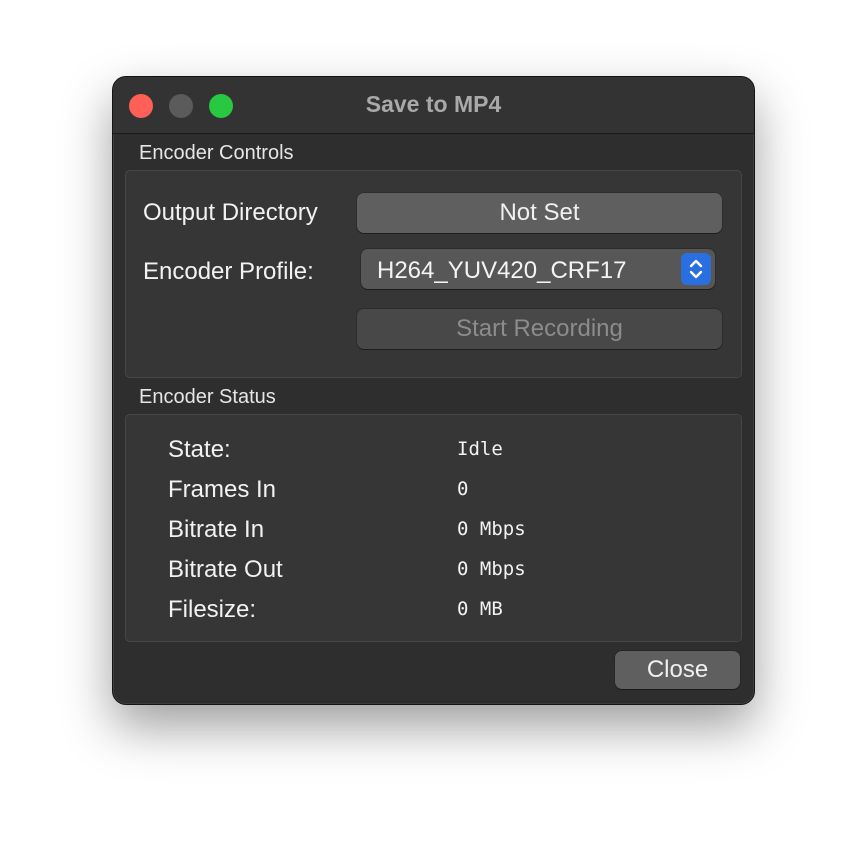 The width and height of the screenshot is (866, 852). Describe the element at coordinates (216, 153) in the screenshot. I see `encoder-controls-label: Encoder Controls` at that location.